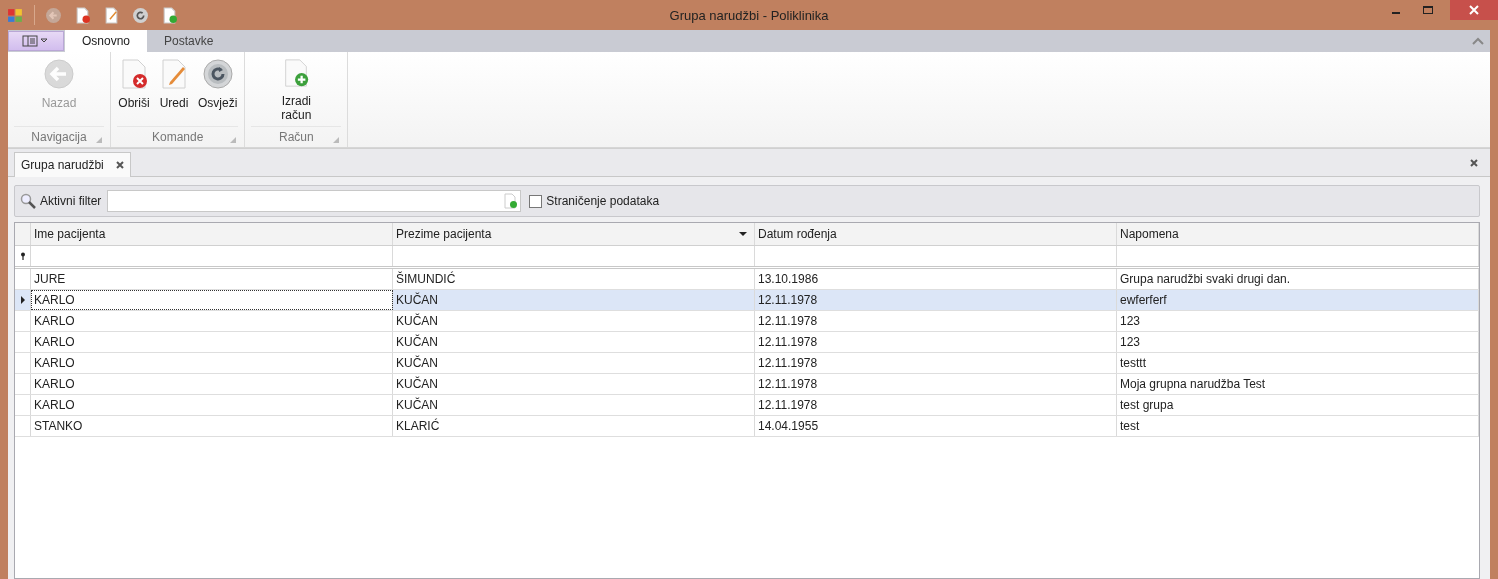 The height and width of the screenshot is (579, 1498). Describe the element at coordinates (603, 201) in the screenshot. I see `paging-label: Straničenje podataka` at that location.